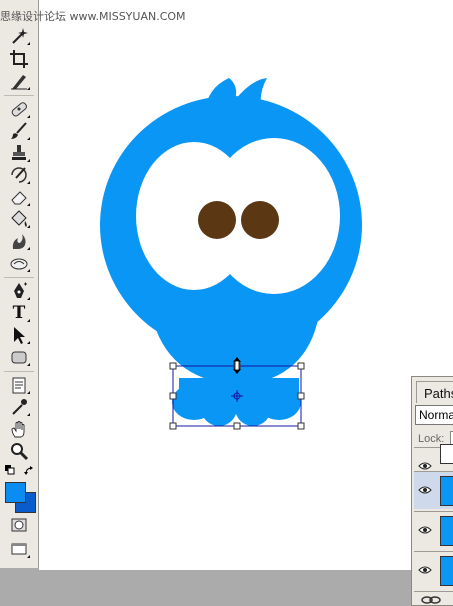 This screenshot has width=453, height=606. What do you see at coordinates (217, 220) in the screenshot?
I see `left-pupil` at bounding box center [217, 220].